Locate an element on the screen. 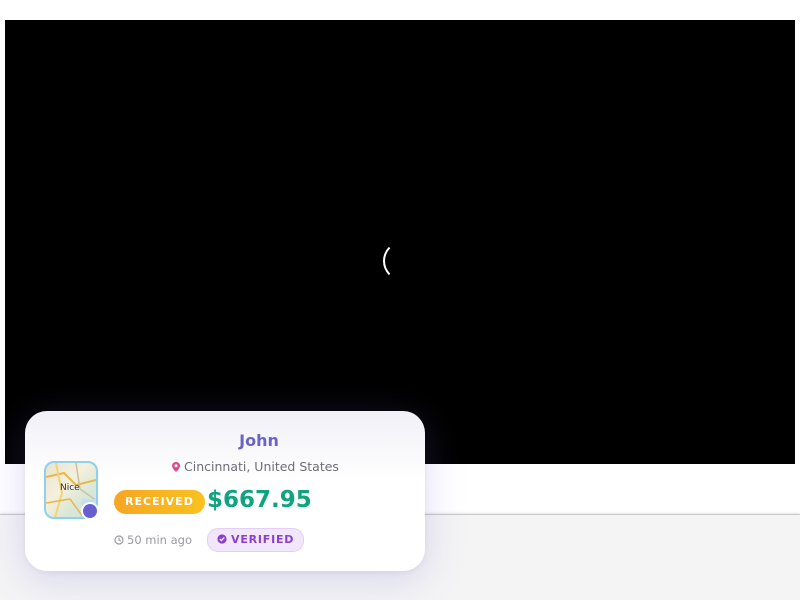 Image resolution: width=800 pixels, height=600 pixels. avatar-map-label: Nice is located at coordinates (70, 488).